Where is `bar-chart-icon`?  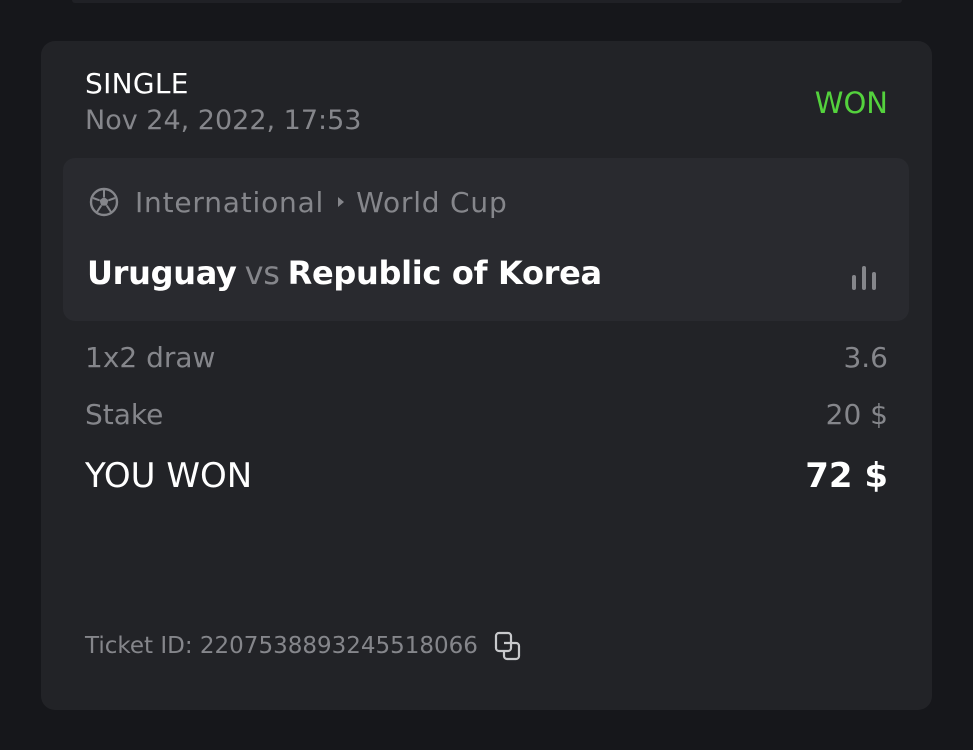
bar-chart-icon is located at coordinates (864, 277).